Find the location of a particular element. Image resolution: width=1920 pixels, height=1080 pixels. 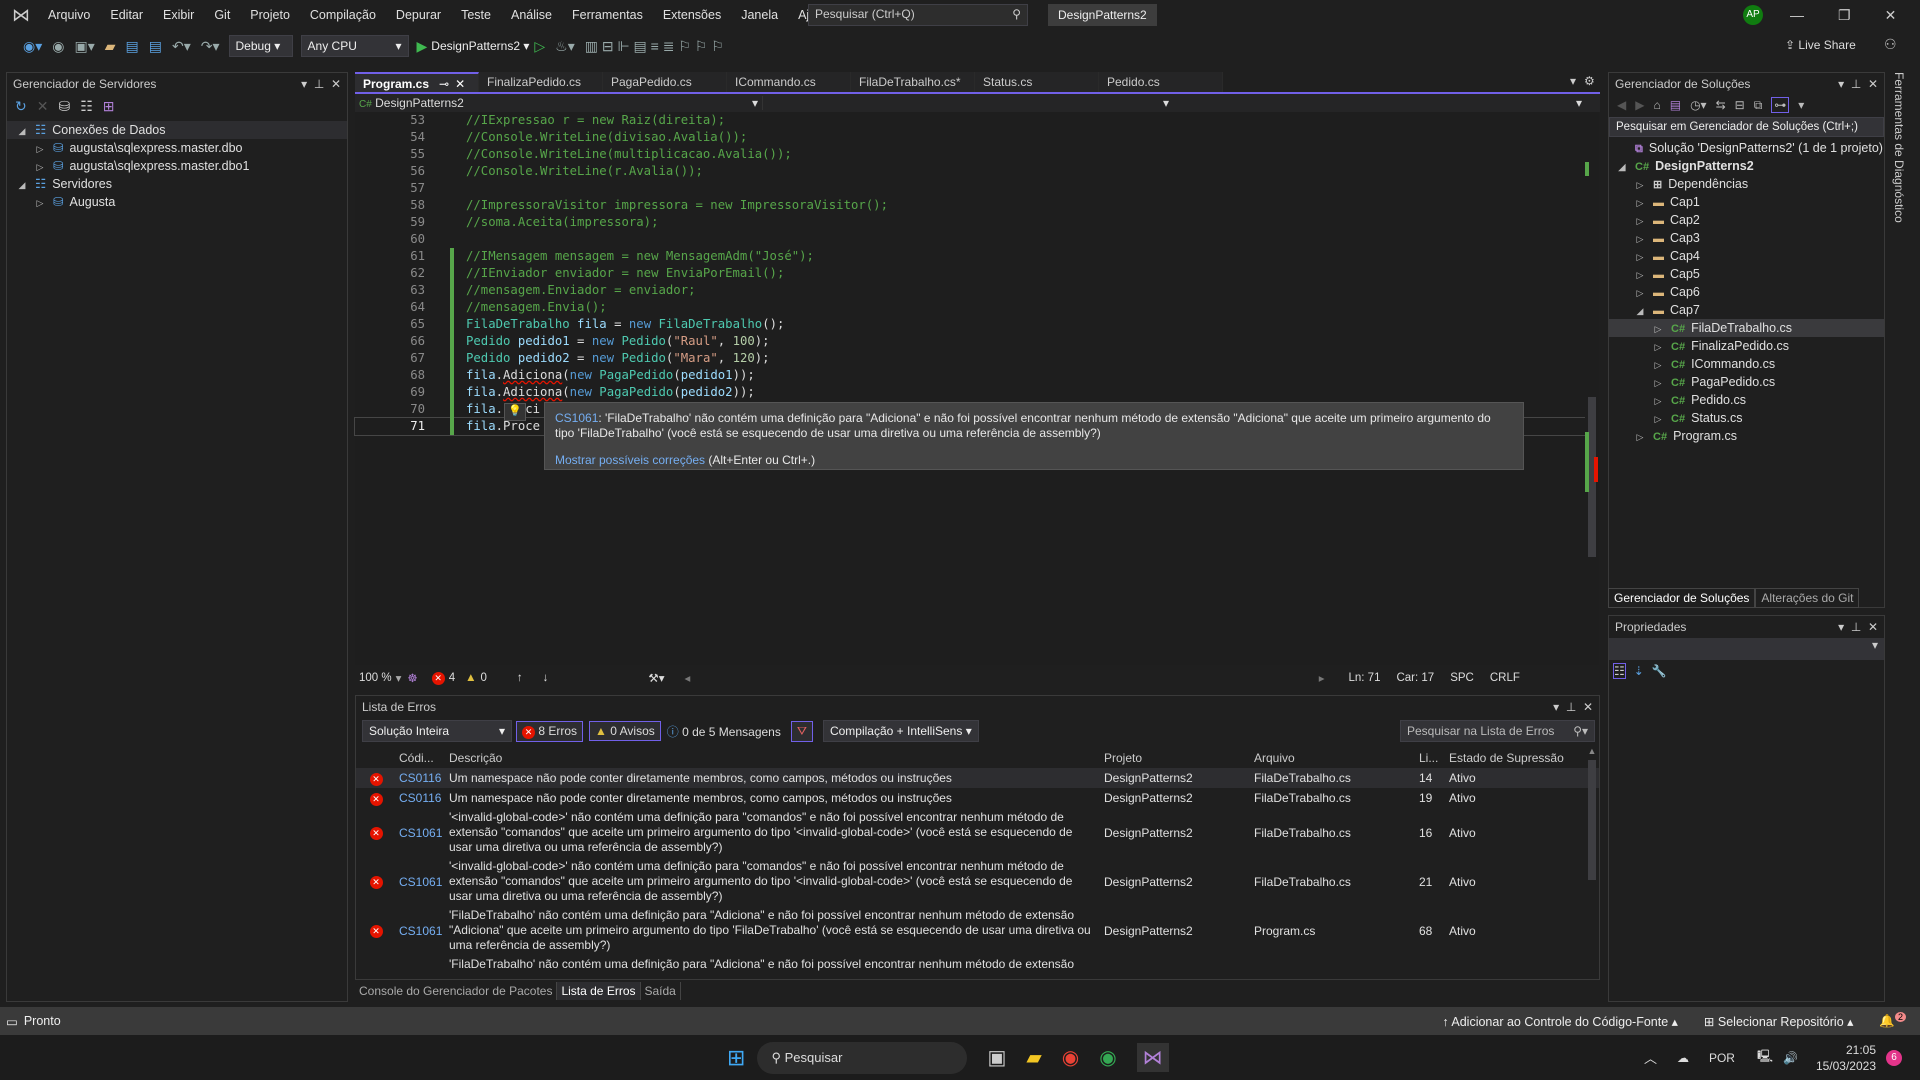

language-indicator: POR is located at coordinates (1722, 1058).